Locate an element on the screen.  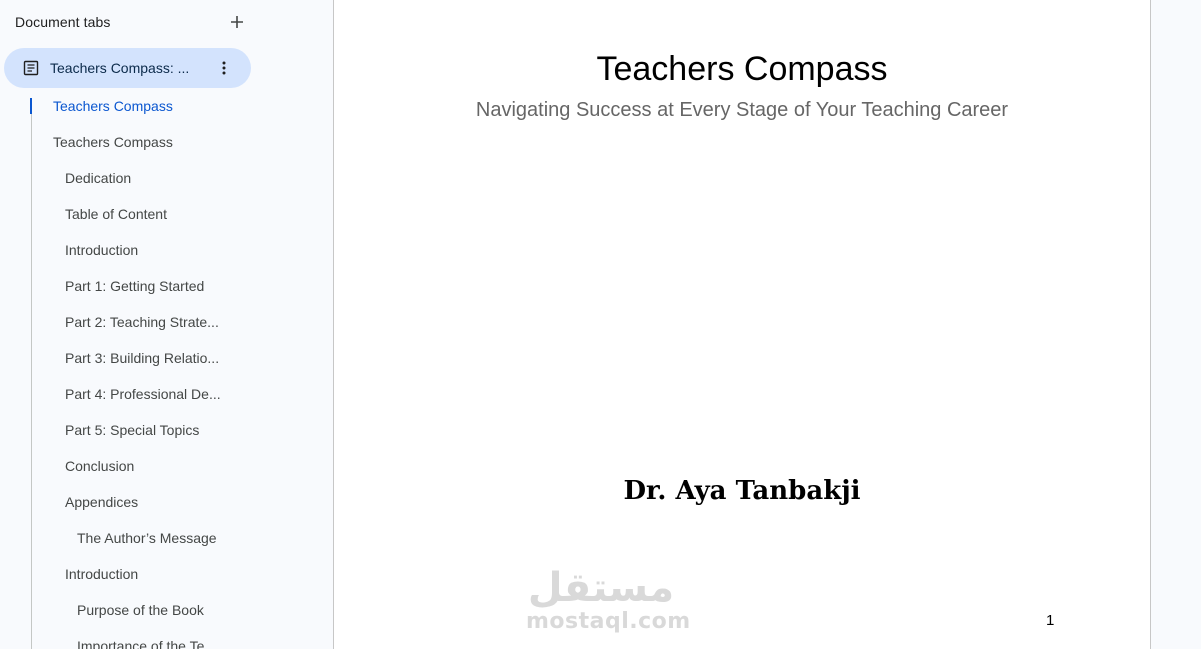
watermark-arabic: مستقل is located at coordinates (601, 588).